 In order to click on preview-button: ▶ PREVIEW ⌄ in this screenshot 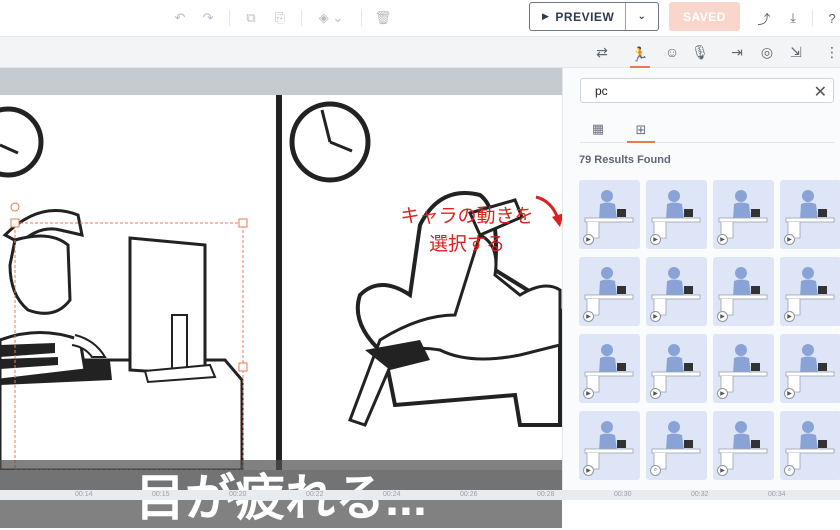, I will do `click(594, 16)`.